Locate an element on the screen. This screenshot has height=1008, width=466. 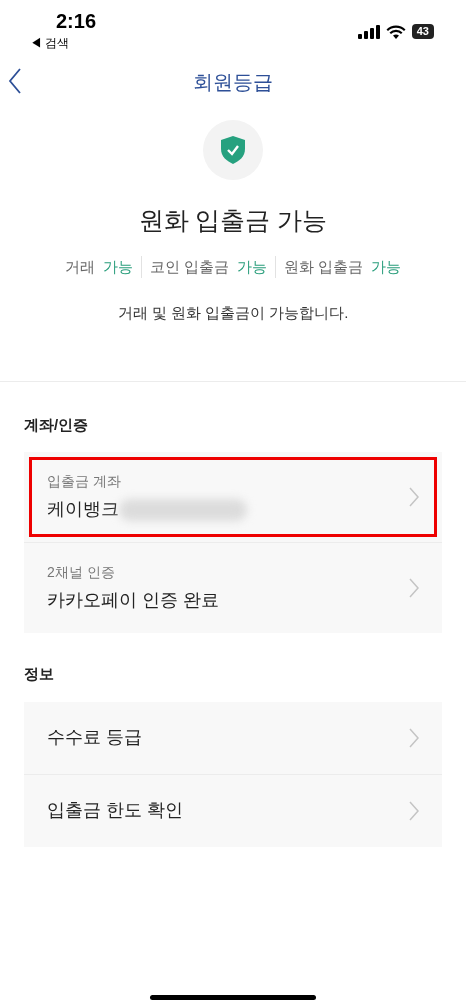
page-title: 회원등급 is located at coordinates (233, 82).